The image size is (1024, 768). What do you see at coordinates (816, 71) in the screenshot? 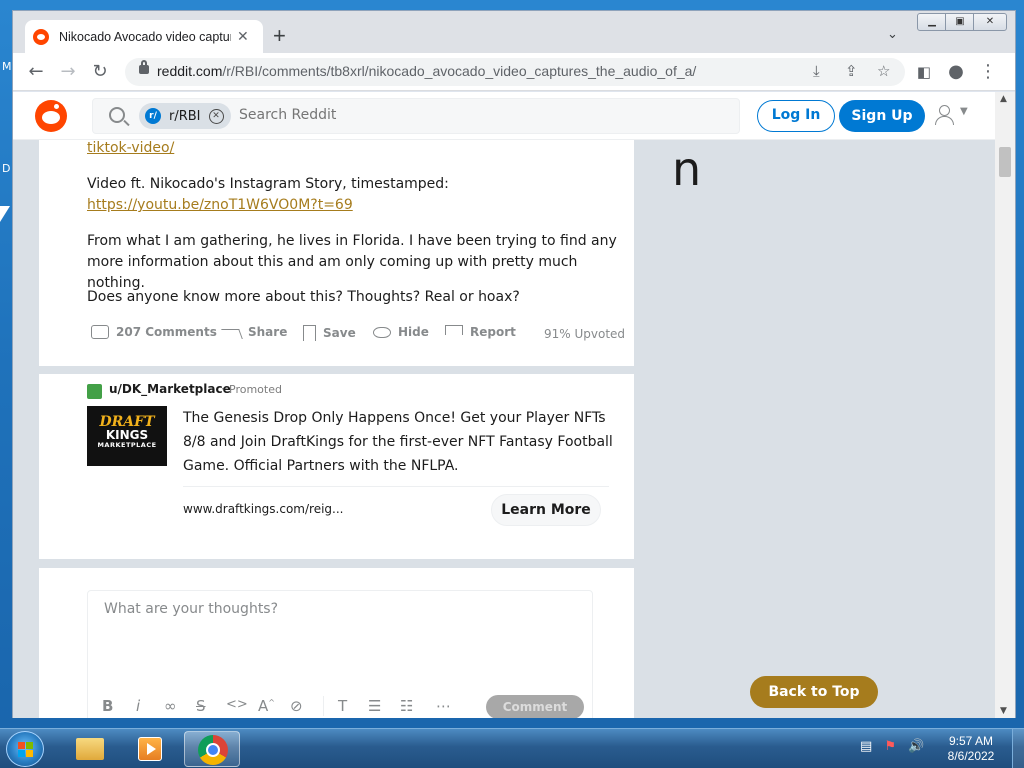
I see `install-app-icon: ⤓` at bounding box center [816, 71].